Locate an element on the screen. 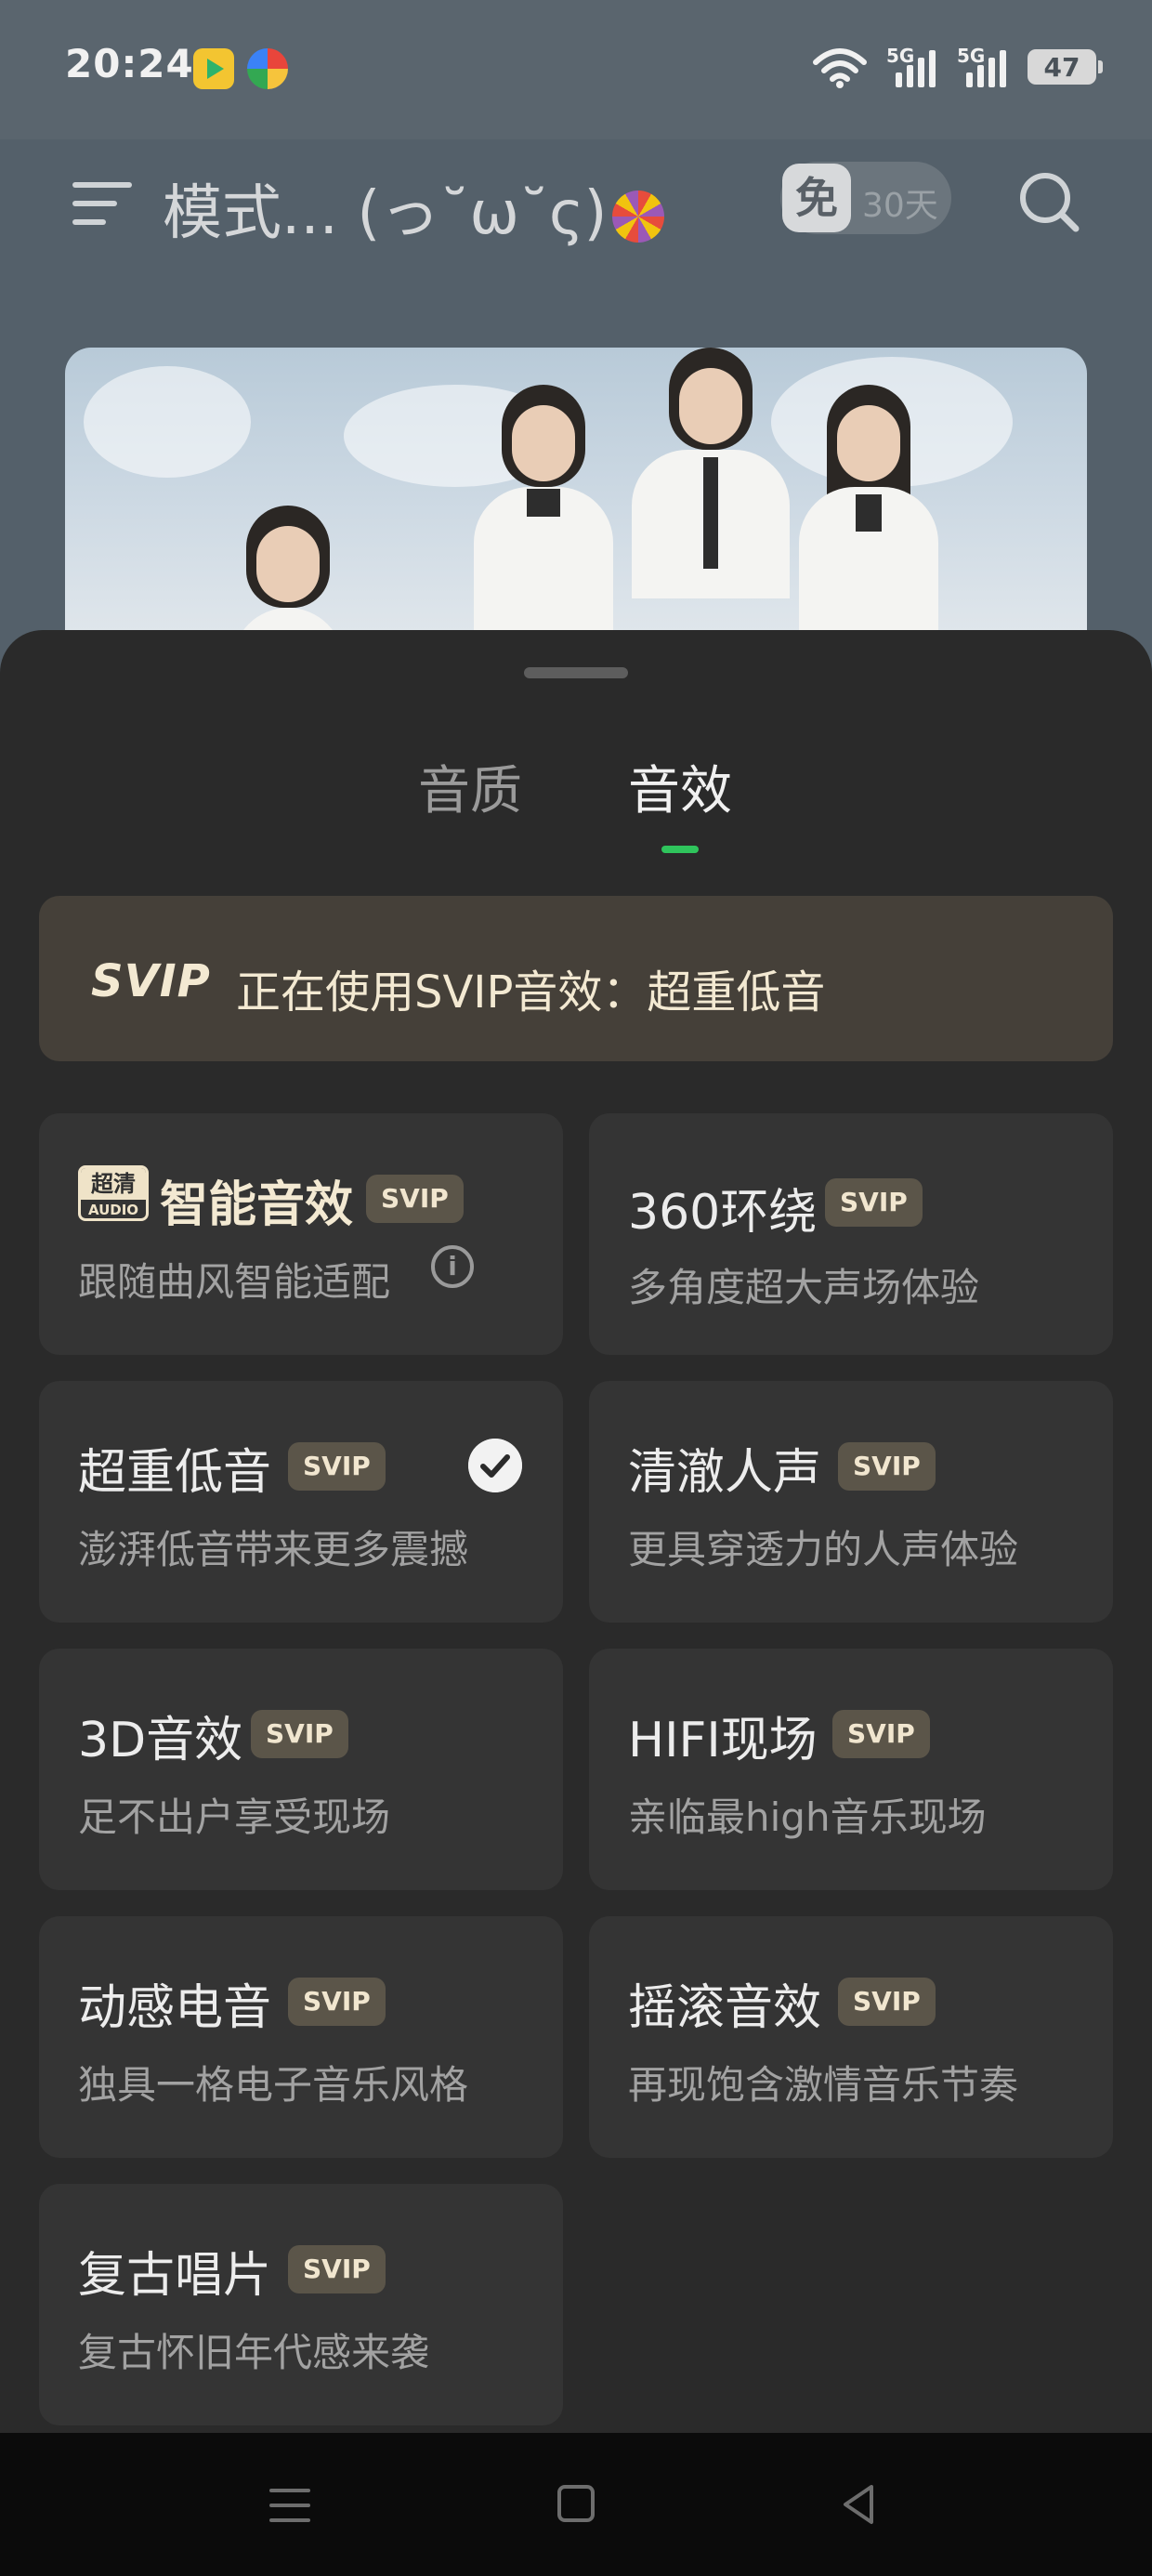 This screenshot has width=1152, height=2576. app-header: 模式... (っ˘ω˘ς) 免 30天 is located at coordinates (576, 209).